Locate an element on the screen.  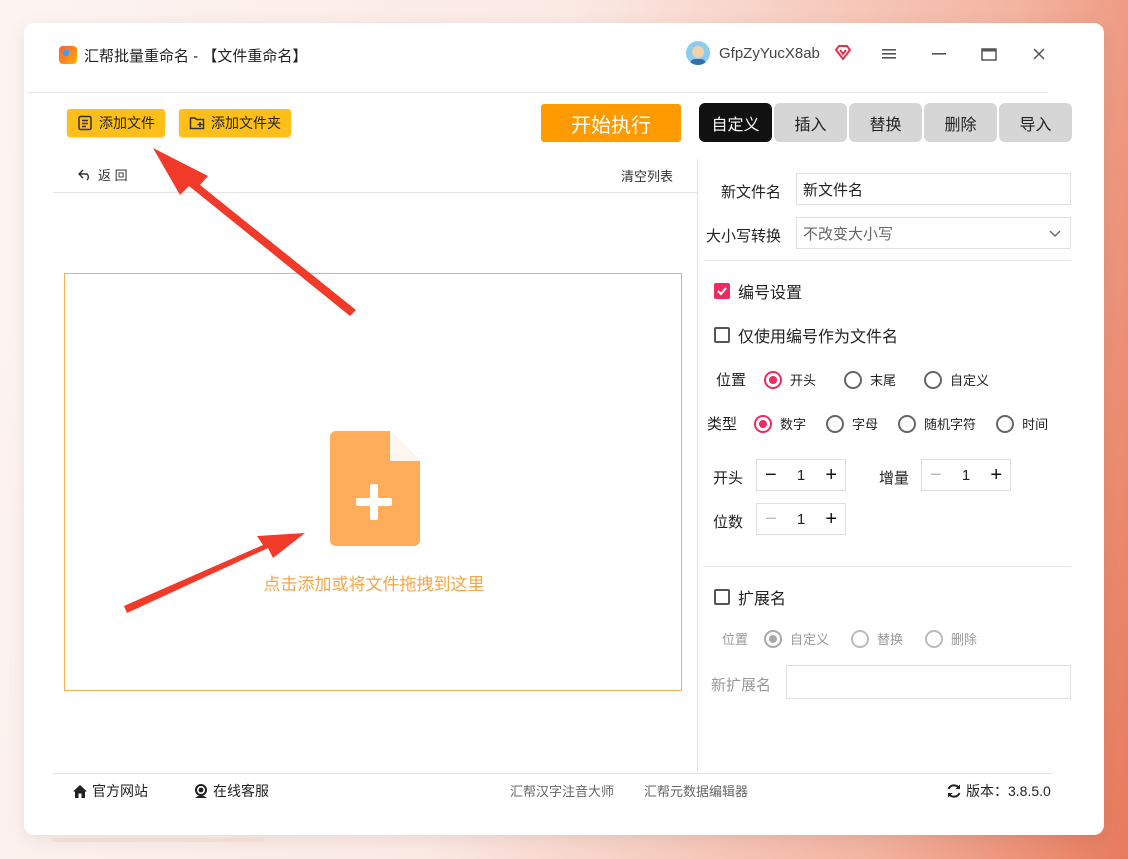
title-divider is located at coordinates (538, 92).